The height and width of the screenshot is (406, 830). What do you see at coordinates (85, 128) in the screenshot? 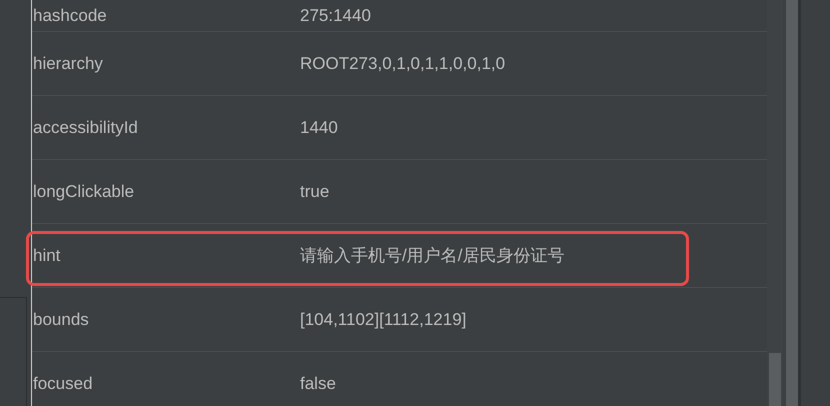
I see `property-name: accessibilityId` at bounding box center [85, 128].